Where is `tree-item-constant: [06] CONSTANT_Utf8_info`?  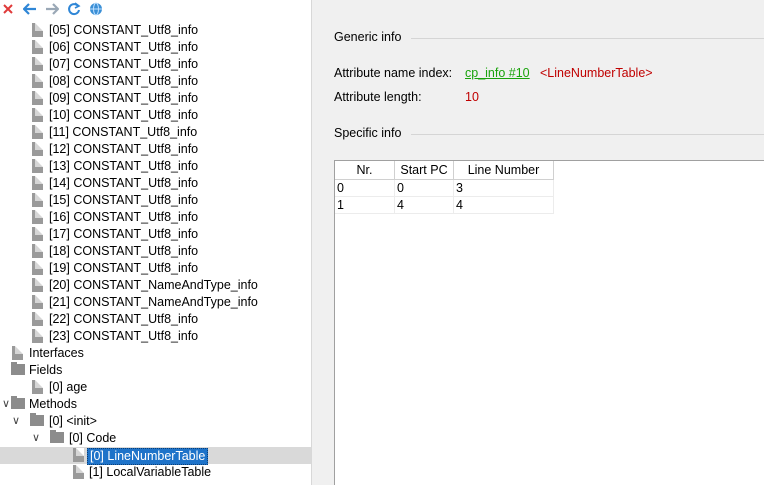
tree-item-constant: [06] CONSTANT_Utf8_info is located at coordinates (155, 47).